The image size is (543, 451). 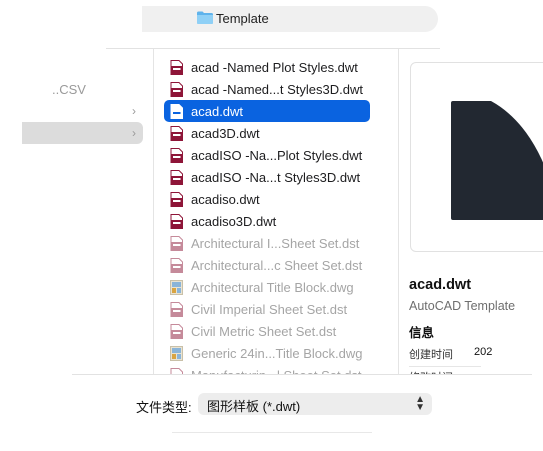 I want to click on file-row: acadiso3D.dwt, so click(x=267, y=221).